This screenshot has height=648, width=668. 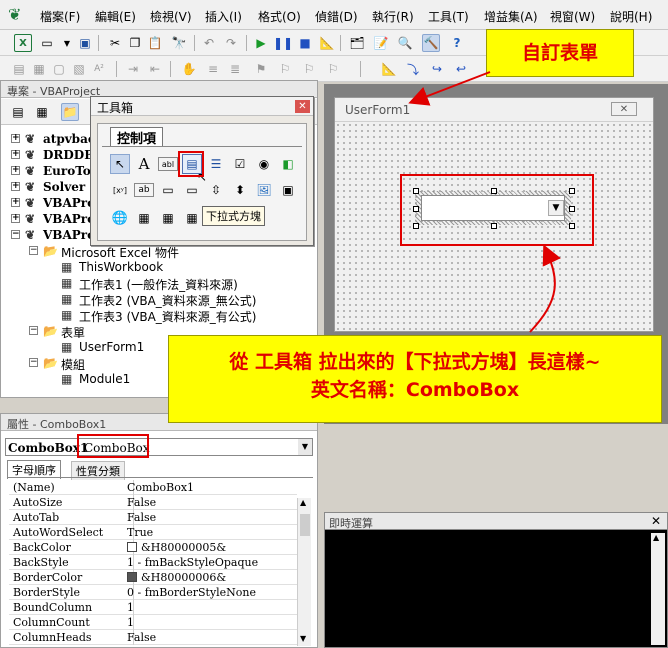 What do you see at coordinates (545, 288) in the screenshot?
I see `arrow-to-combobox` at bounding box center [545, 288].